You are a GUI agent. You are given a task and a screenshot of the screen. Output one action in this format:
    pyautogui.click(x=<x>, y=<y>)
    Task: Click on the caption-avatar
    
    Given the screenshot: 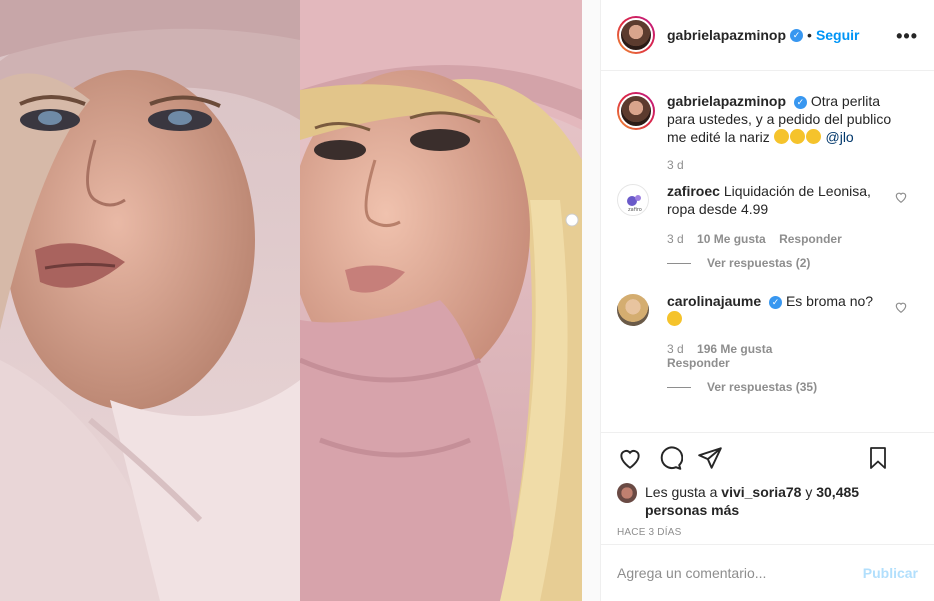 What is the action you would take?
    pyautogui.click(x=636, y=111)
    